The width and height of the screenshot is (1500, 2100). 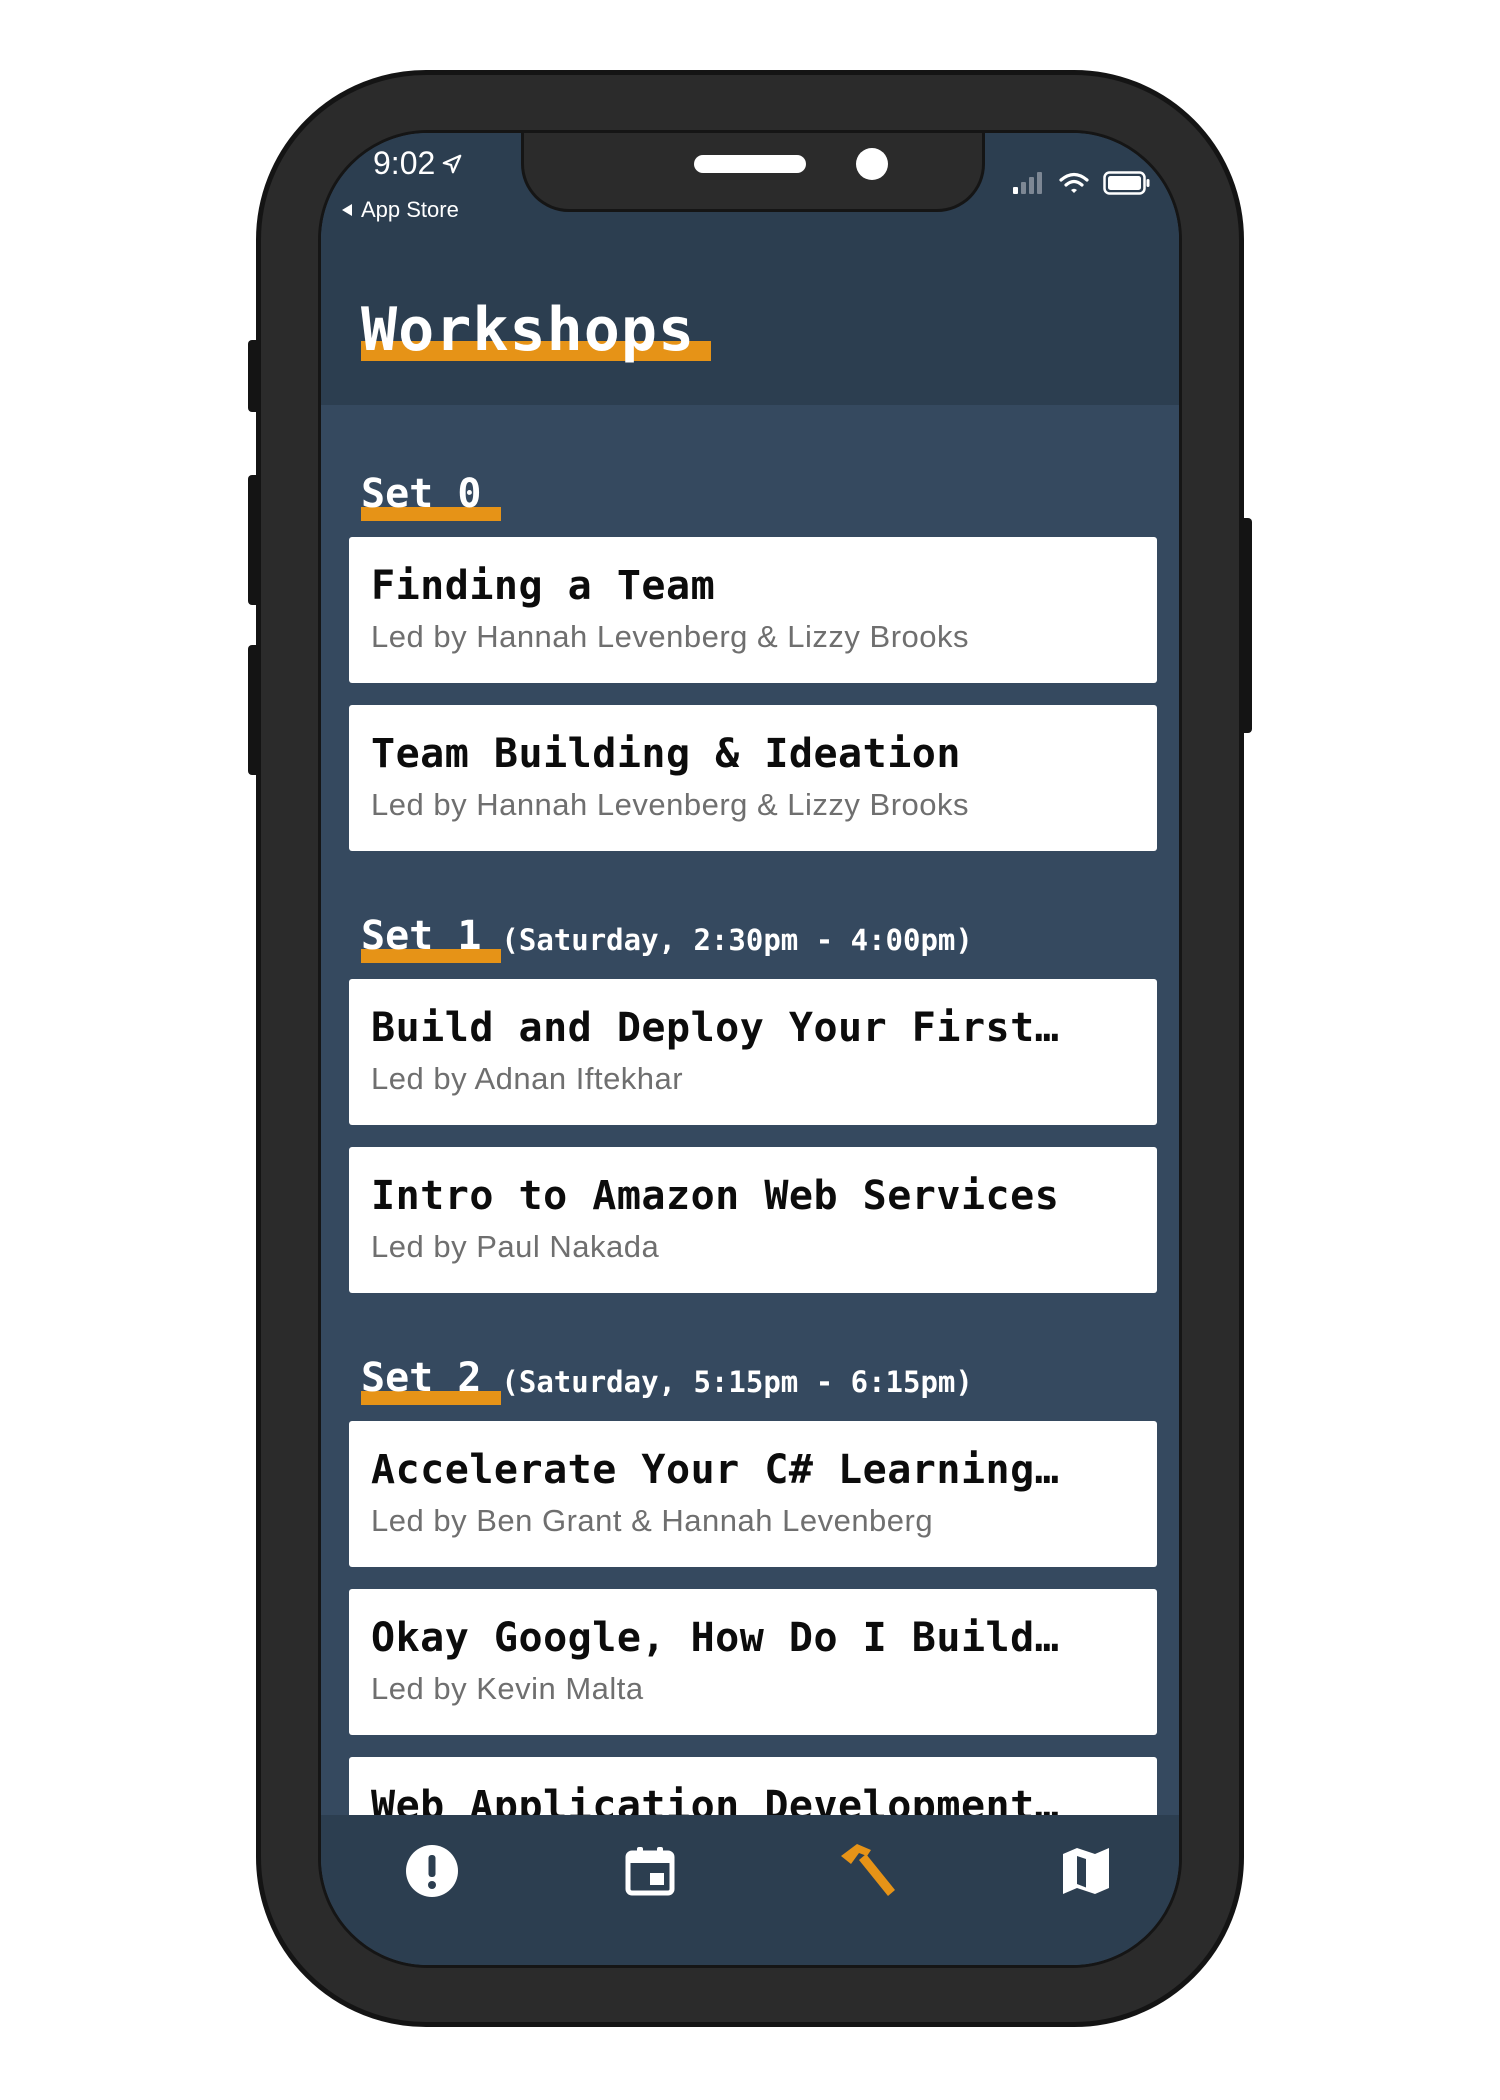 I want to click on cellular-signal-icon, so click(x=1027, y=183).